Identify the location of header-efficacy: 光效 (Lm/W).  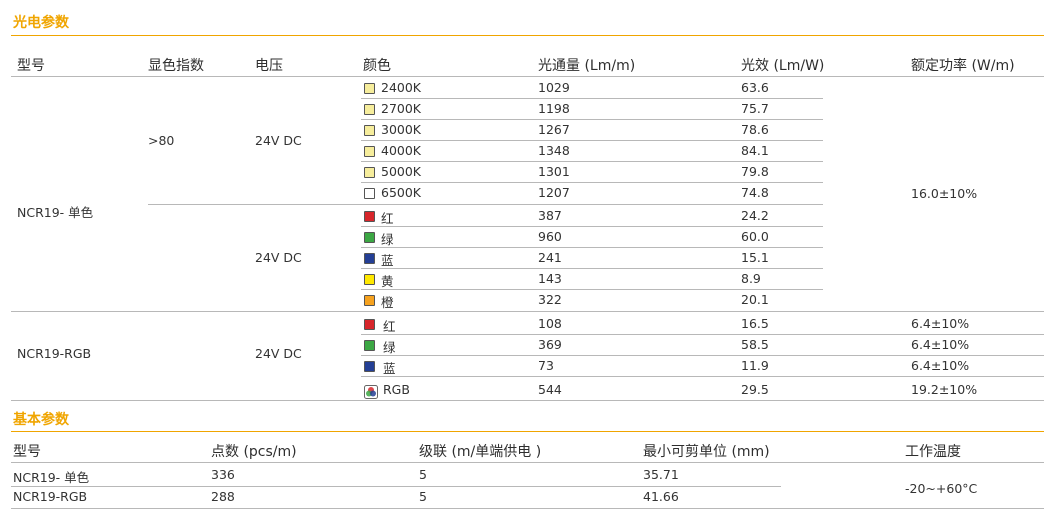
(783, 66).